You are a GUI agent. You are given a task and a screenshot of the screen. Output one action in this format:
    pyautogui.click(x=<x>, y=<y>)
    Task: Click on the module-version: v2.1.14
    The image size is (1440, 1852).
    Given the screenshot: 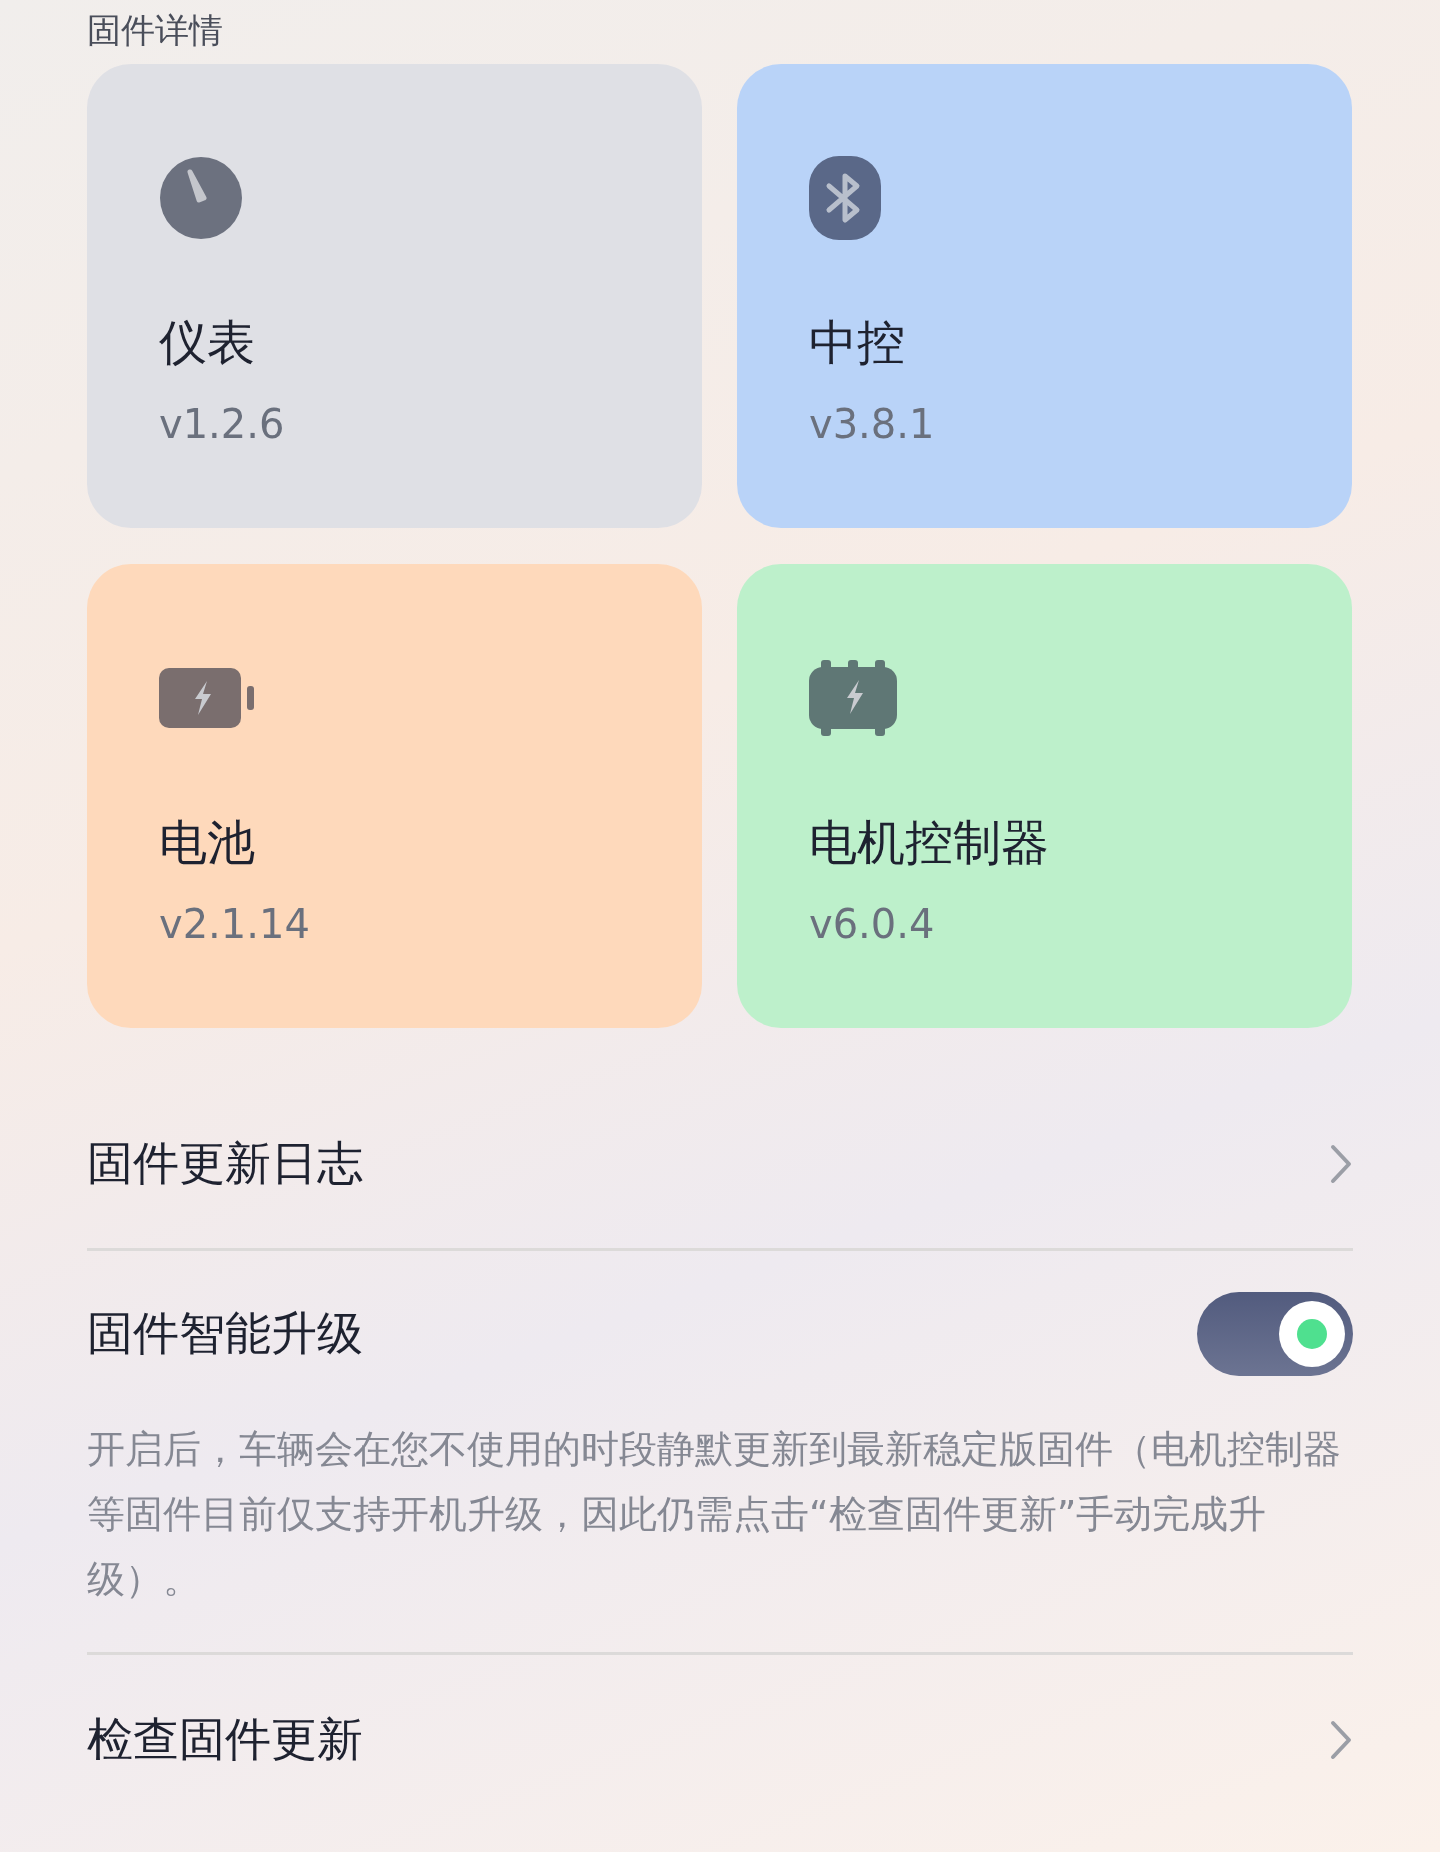 What is the action you would take?
    pyautogui.click(x=234, y=924)
    